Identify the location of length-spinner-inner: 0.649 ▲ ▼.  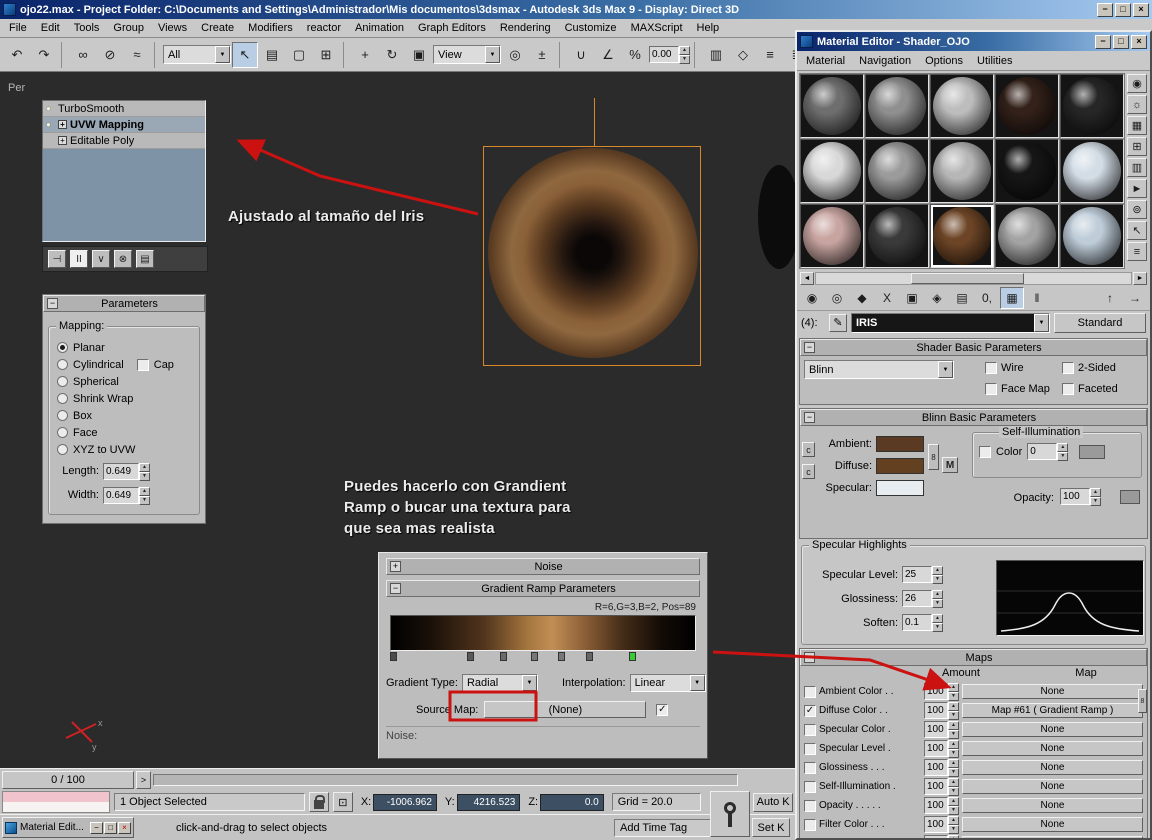
(126, 471).